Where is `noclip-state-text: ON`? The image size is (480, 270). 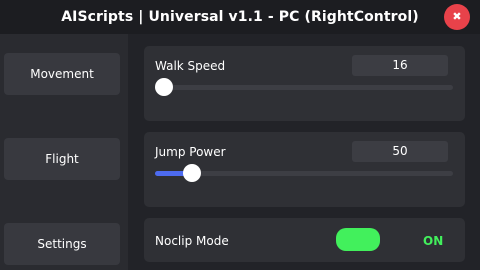 noclip-state-text: ON is located at coordinates (433, 241).